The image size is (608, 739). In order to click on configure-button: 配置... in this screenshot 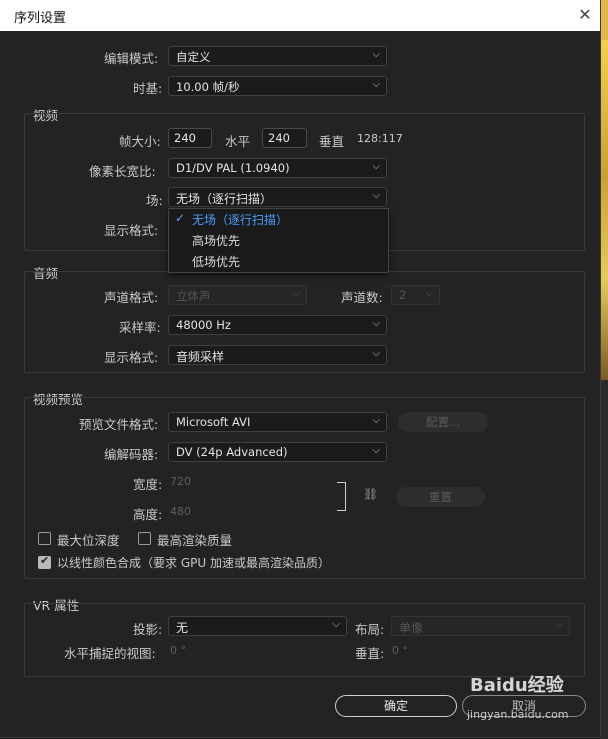, I will do `click(443, 422)`.